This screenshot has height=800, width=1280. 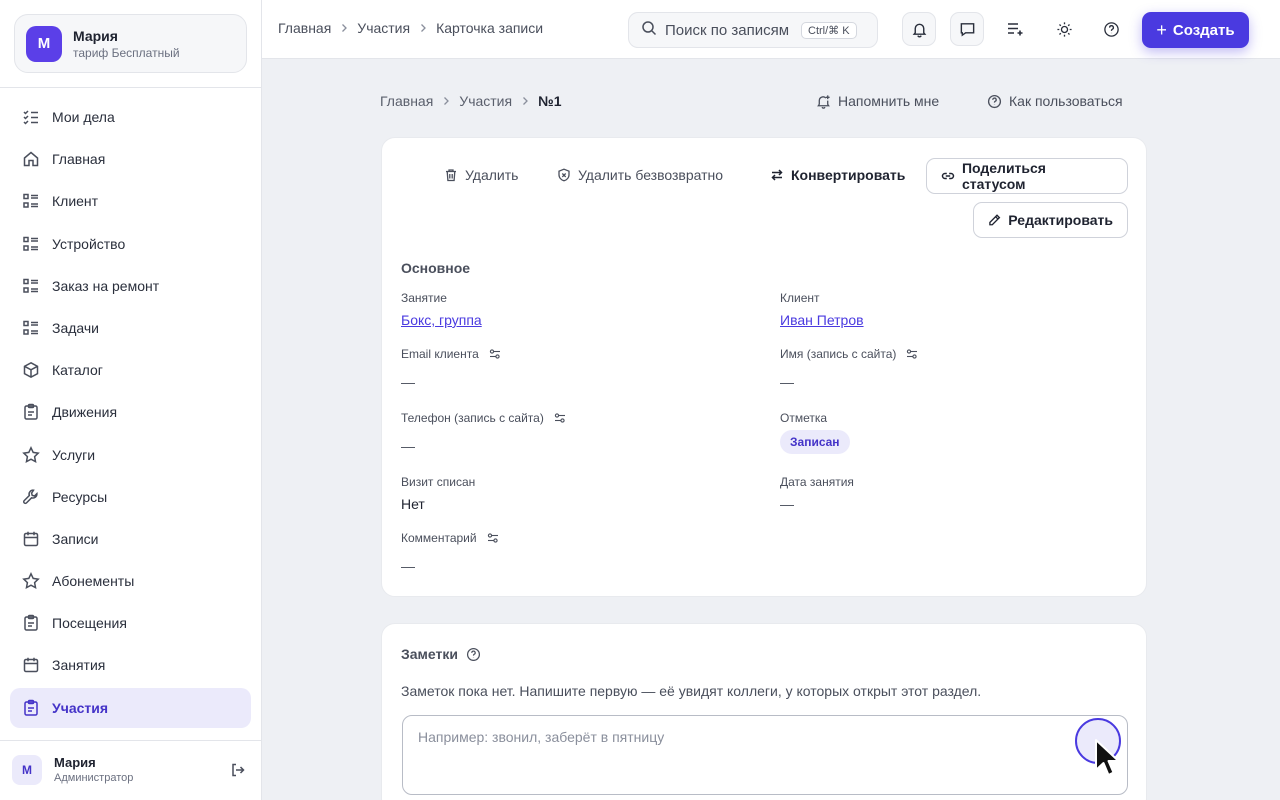 What do you see at coordinates (490, 28) in the screenshot?
I see `breadcrumb-current: Карточка записи` at bounding box center [490, 28].